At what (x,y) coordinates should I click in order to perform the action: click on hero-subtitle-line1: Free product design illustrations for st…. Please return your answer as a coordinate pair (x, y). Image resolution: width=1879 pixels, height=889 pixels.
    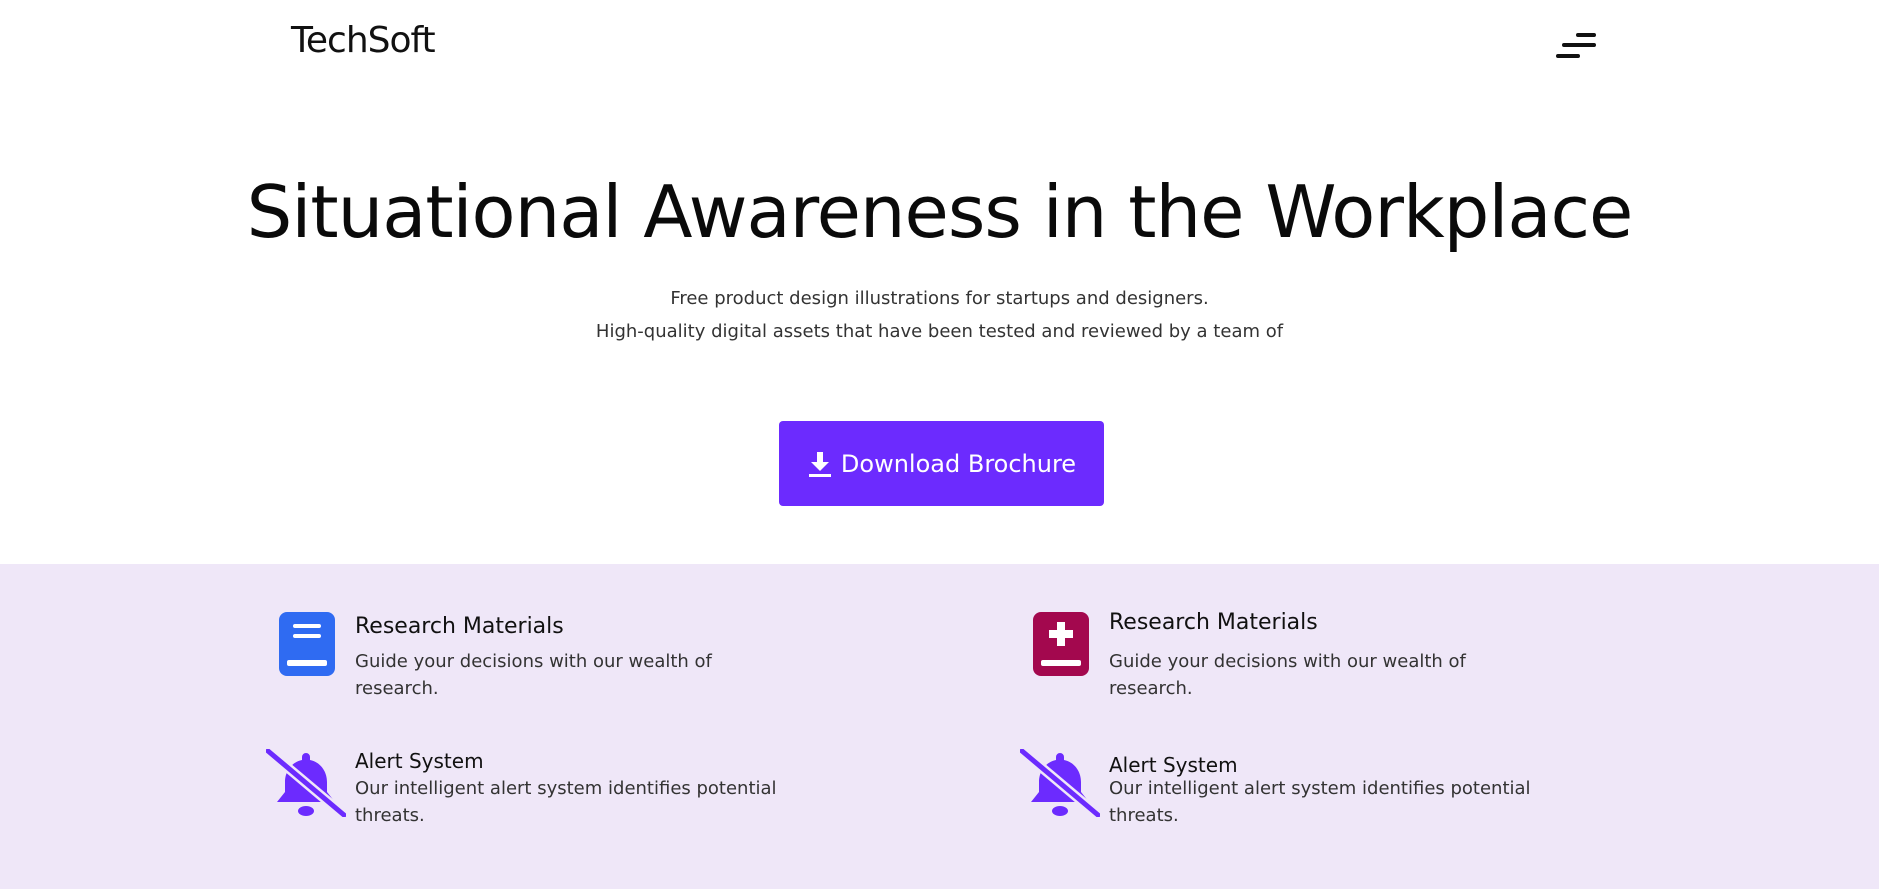
    Looking at the image, I should click on (939, 298).